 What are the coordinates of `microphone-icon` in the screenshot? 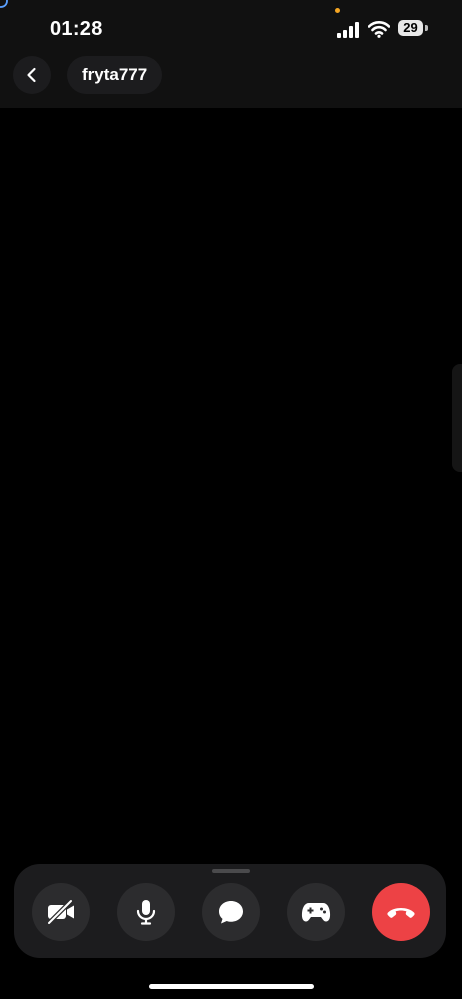 It's located at (146, 912).